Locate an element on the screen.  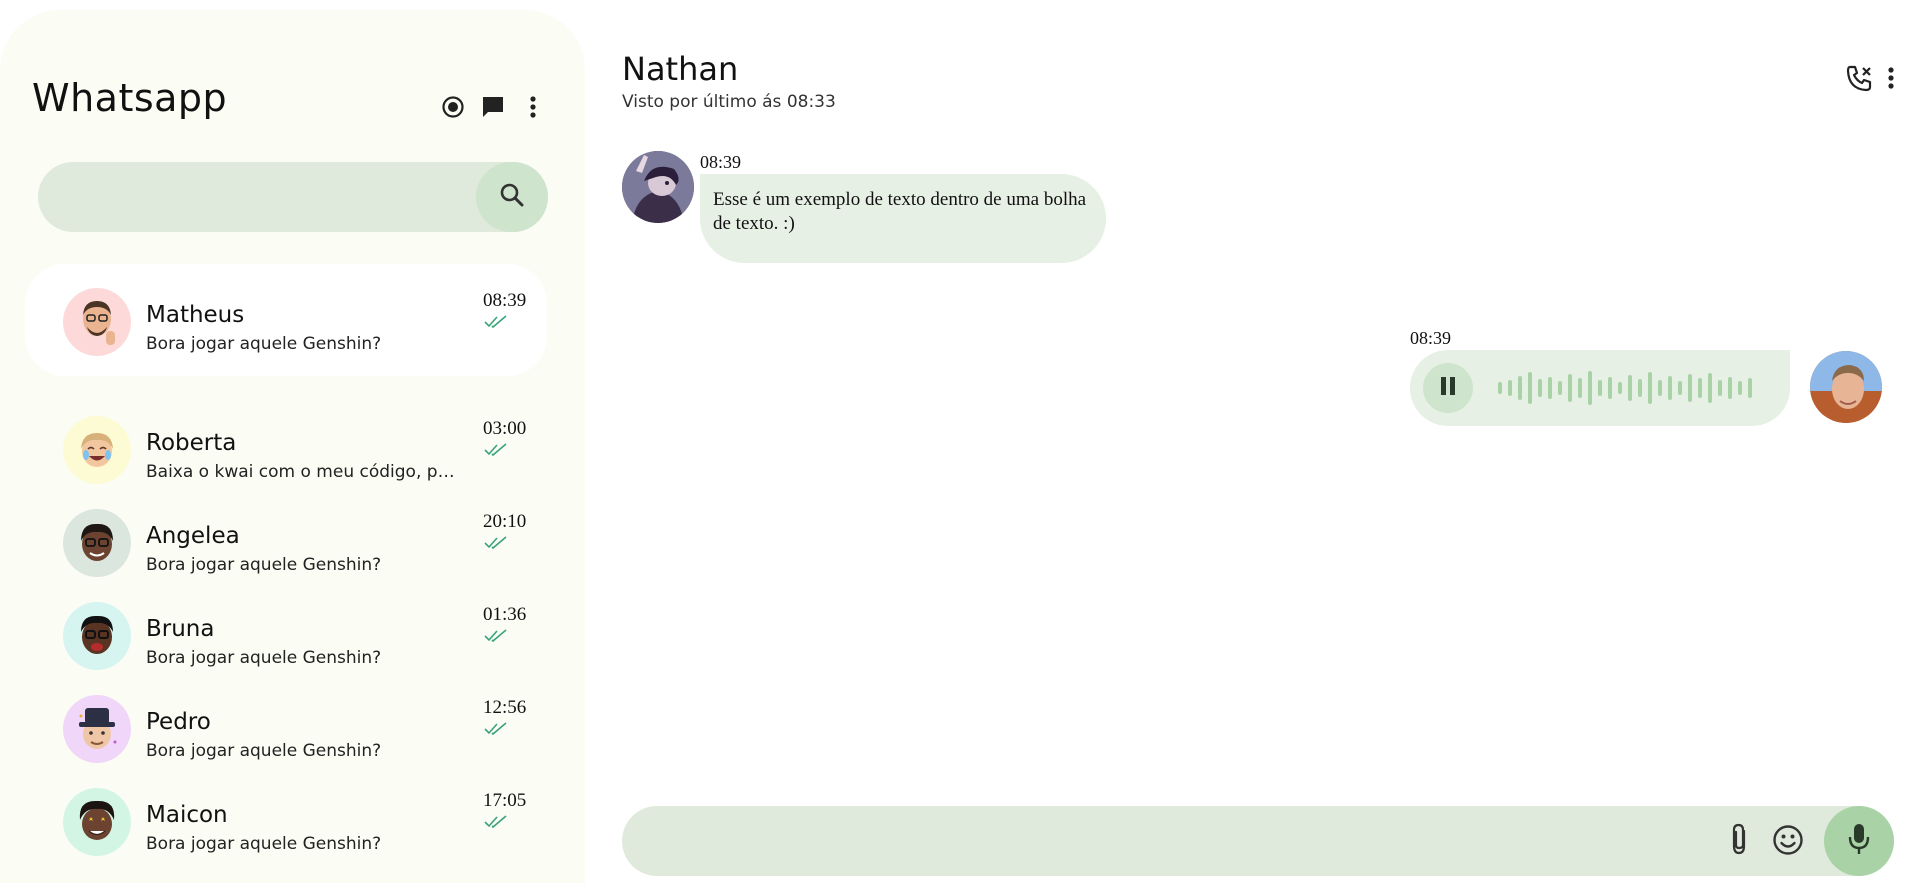
message-time: 20:10 is located at coordinates (505, 521).